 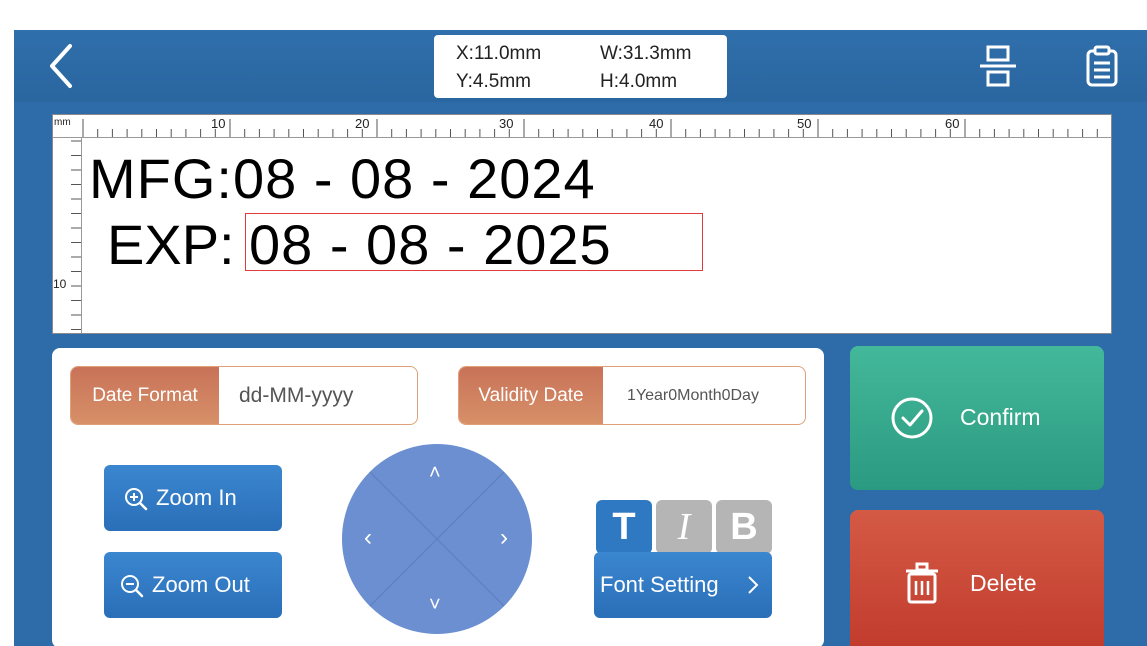 I want to click on clipboard-list-icon, so click(x=1102, y=66).